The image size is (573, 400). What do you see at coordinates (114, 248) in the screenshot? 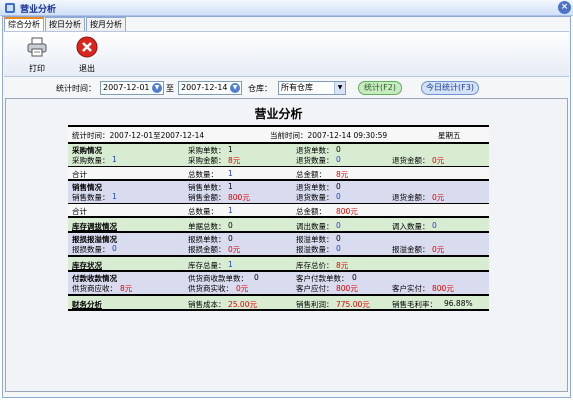
I see `loss-qty: 0` at bounding box center [114, 248].